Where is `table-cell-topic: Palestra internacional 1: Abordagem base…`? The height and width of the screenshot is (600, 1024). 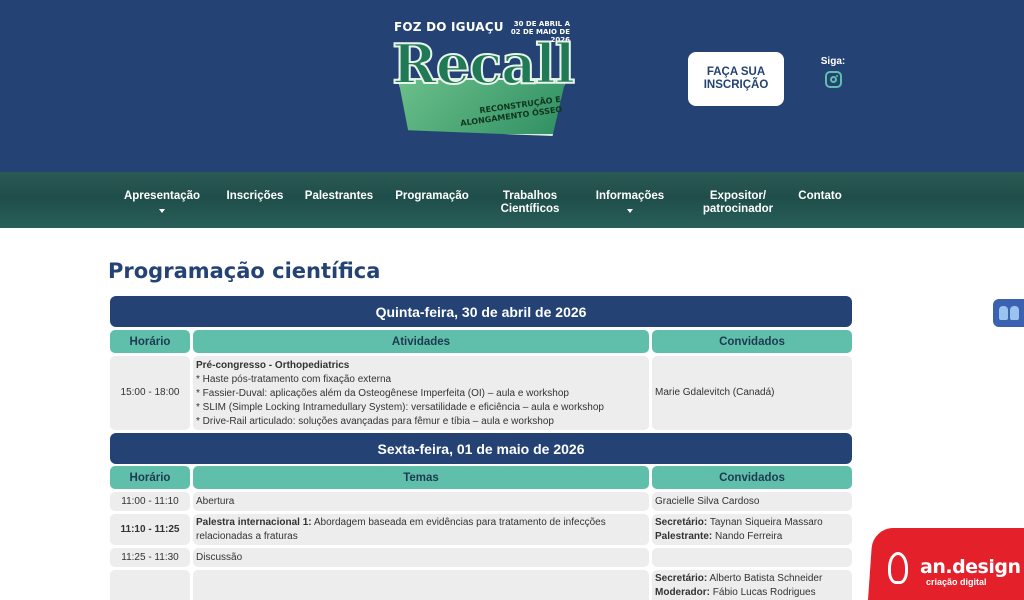 table-cell-topic: Palestra internacional 1: Abordagem base… is located at coordinates (421, 529).